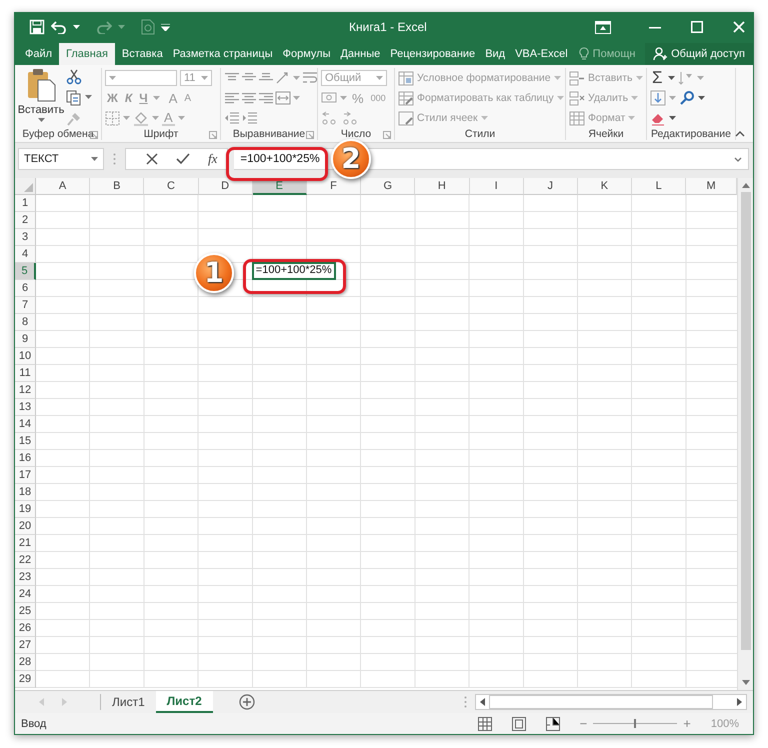  Describe the element at coordinates (128, 702) in the screenshot. I see `sheet-tab: Лист1` at that location.